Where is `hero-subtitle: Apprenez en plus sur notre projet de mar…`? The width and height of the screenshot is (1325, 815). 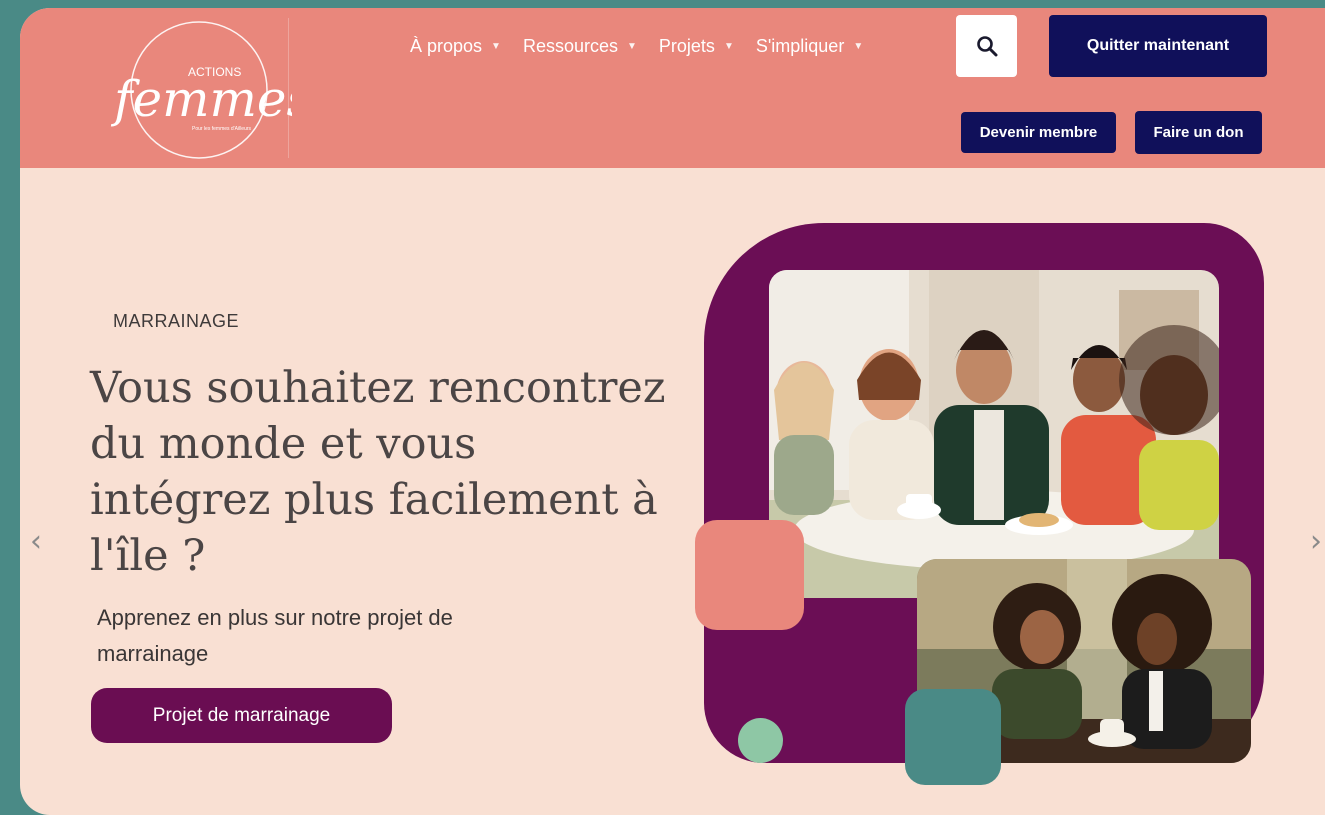 hero-subtitle: Apprenez en plus sur notre projet de mar… is located at coordinates (275, 635).